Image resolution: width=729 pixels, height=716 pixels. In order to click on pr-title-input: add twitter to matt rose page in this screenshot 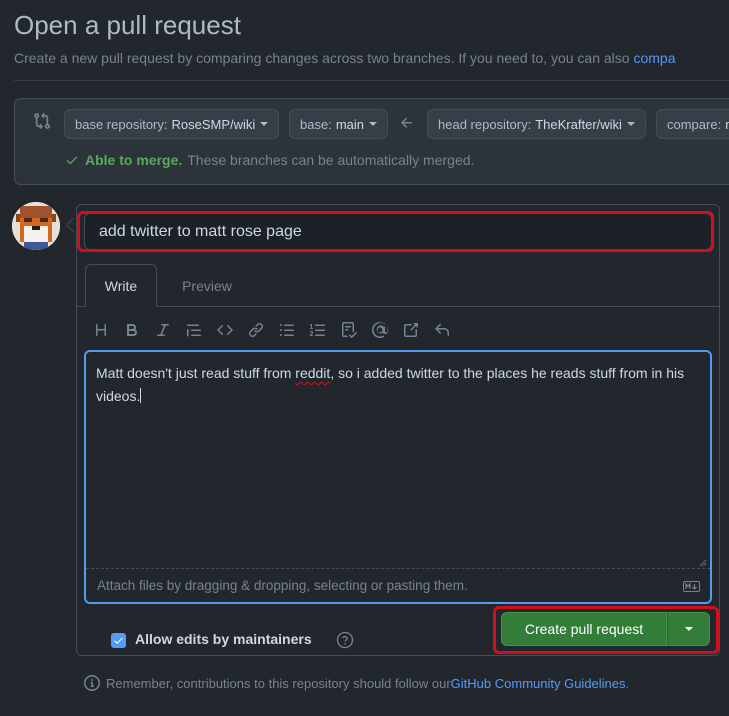, I will do `click(398, 231)`.